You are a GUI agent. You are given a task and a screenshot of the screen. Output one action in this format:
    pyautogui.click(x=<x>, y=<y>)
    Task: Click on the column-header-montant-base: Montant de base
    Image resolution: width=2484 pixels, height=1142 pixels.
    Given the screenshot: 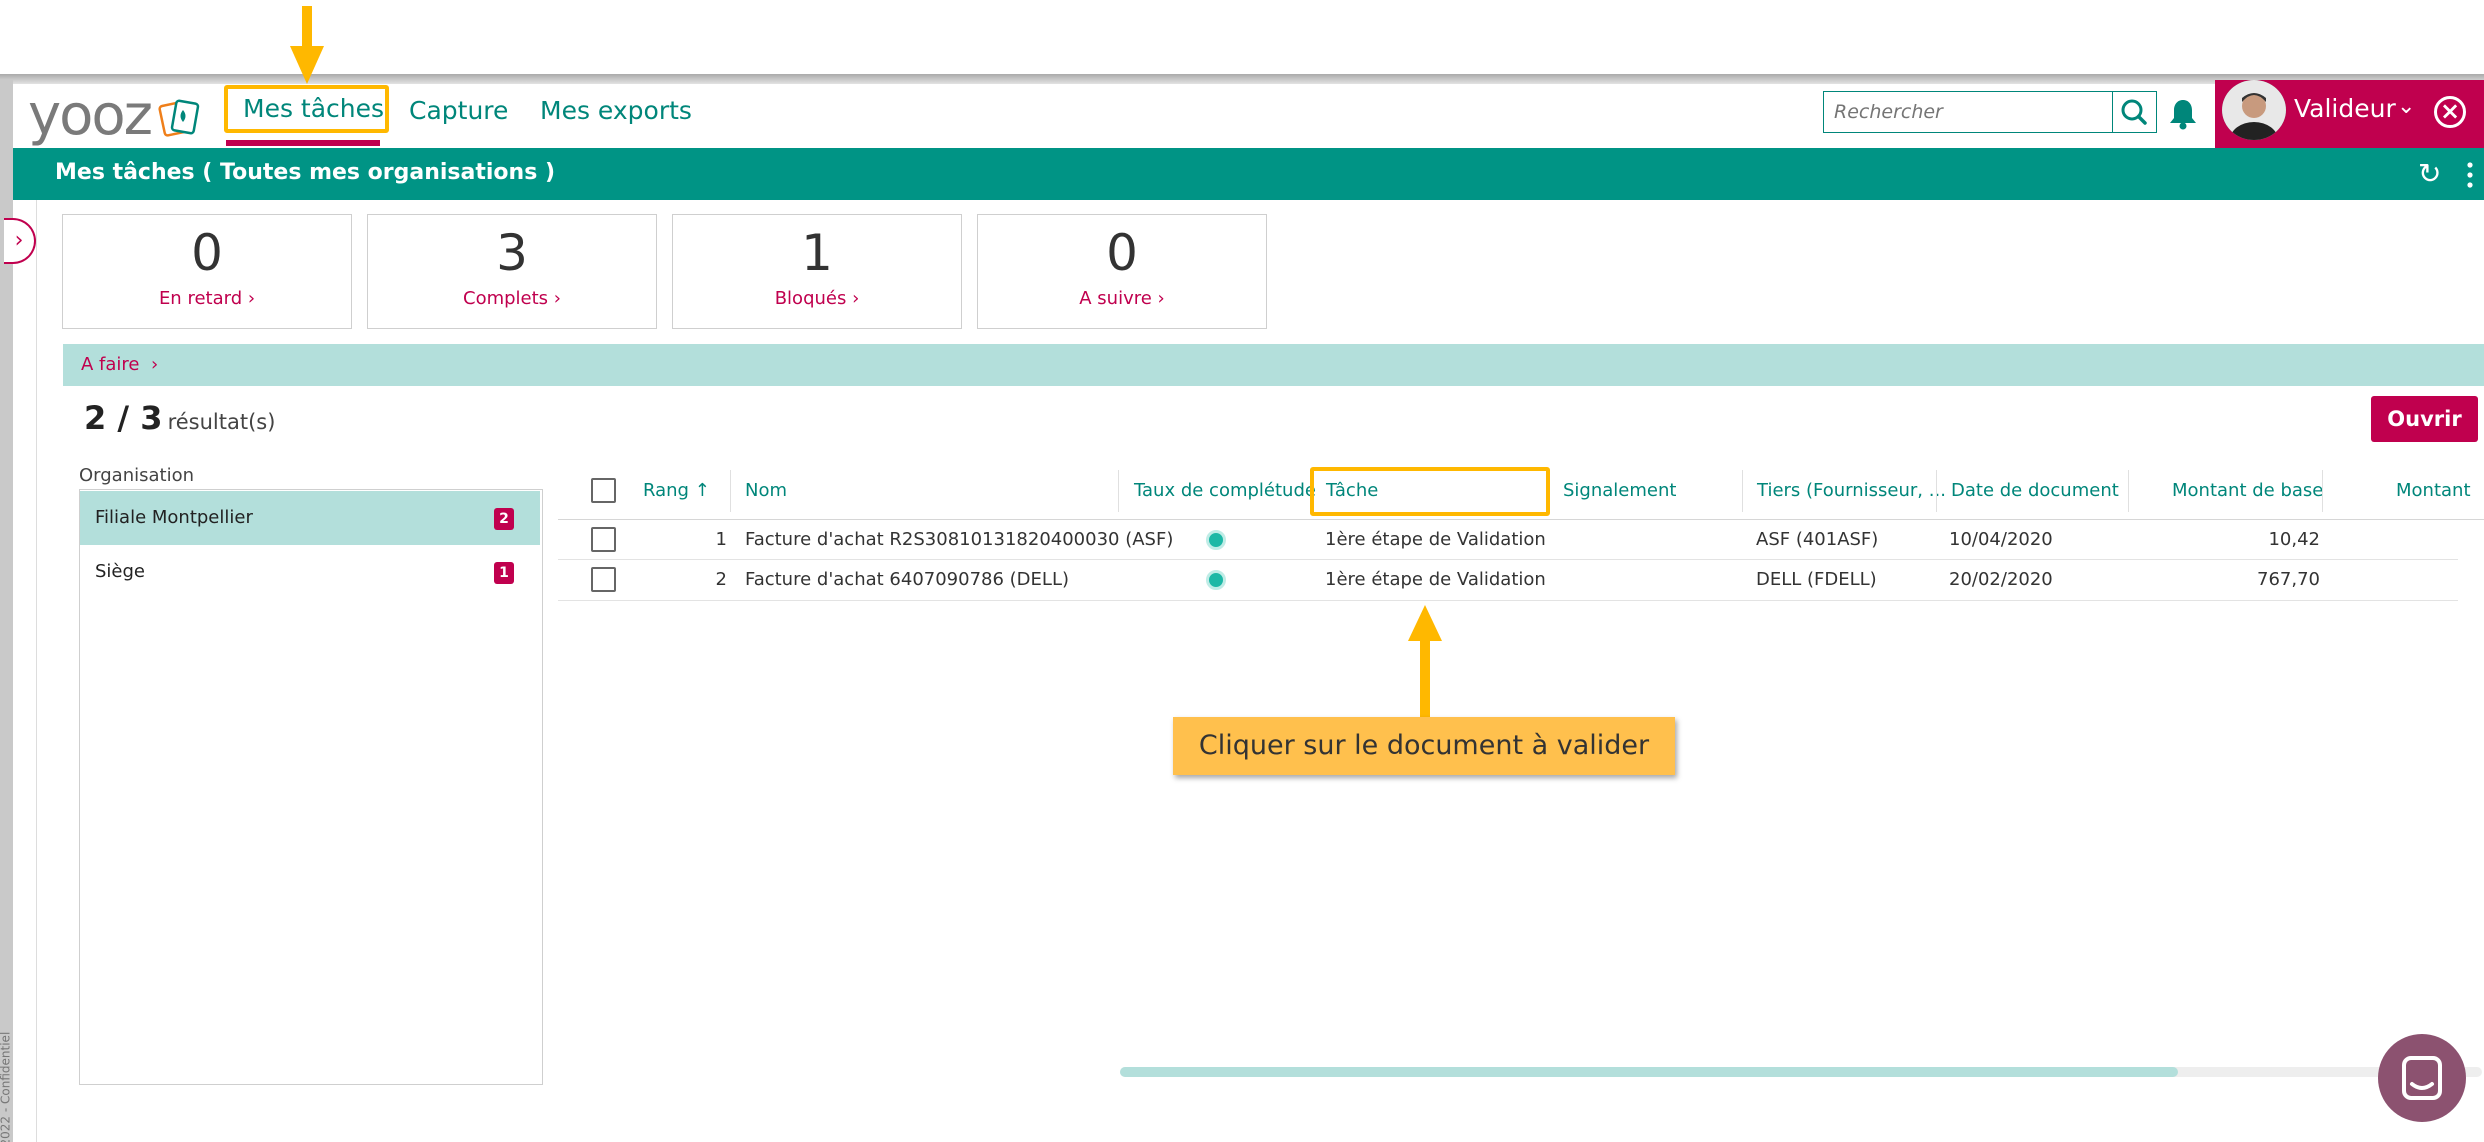 What is the action you would take?
    pyautogui.click(x=2247, y=491)
    